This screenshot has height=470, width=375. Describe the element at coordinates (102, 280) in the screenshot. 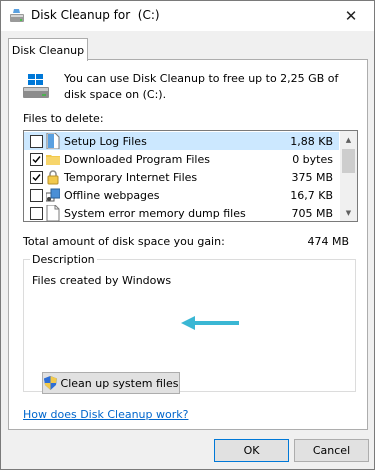

I see `description-text: Files created by Windows` at that location.